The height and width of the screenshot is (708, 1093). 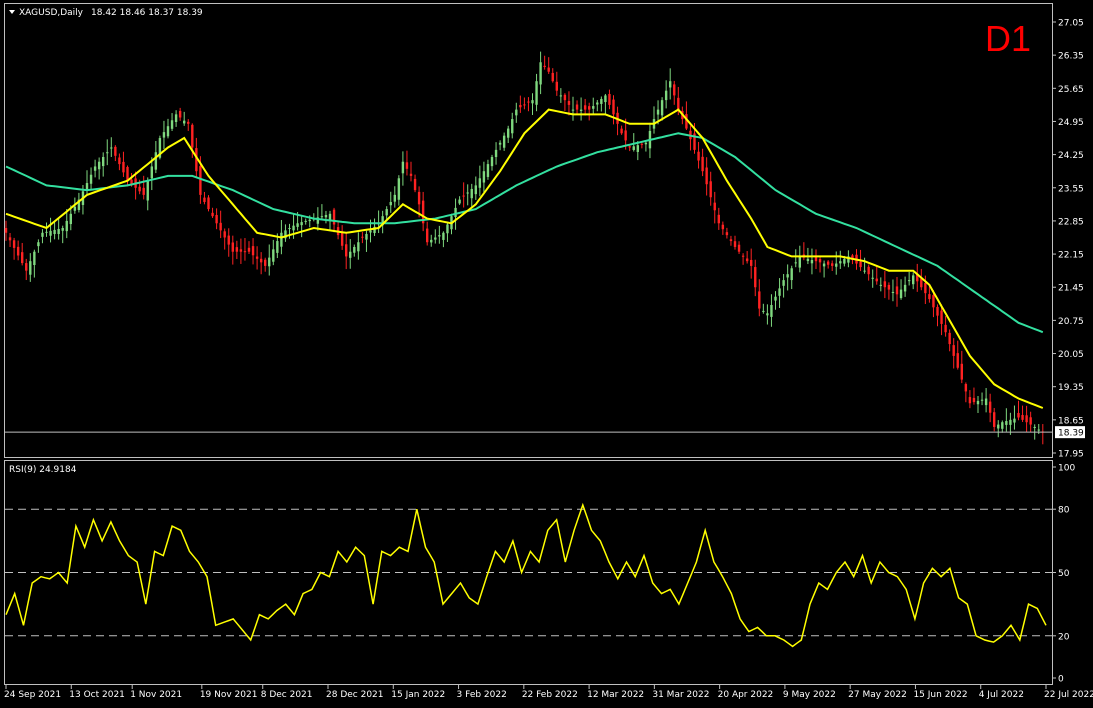 What do you see at coordinates (615, 695) in the screenshot?
I see `time-tick-label: 12 Mar 2022` at bounding box center [615, 695].